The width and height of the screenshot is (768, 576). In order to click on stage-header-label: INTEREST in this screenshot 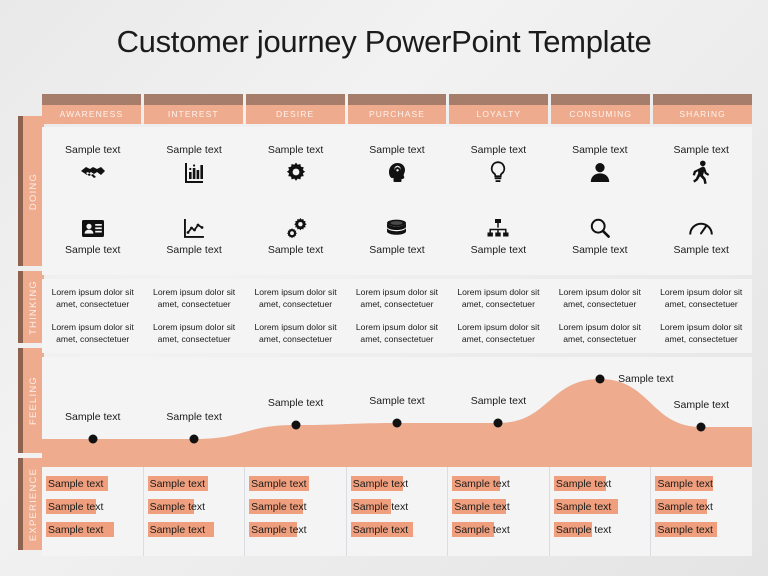, I will do `click(193, 114)`.